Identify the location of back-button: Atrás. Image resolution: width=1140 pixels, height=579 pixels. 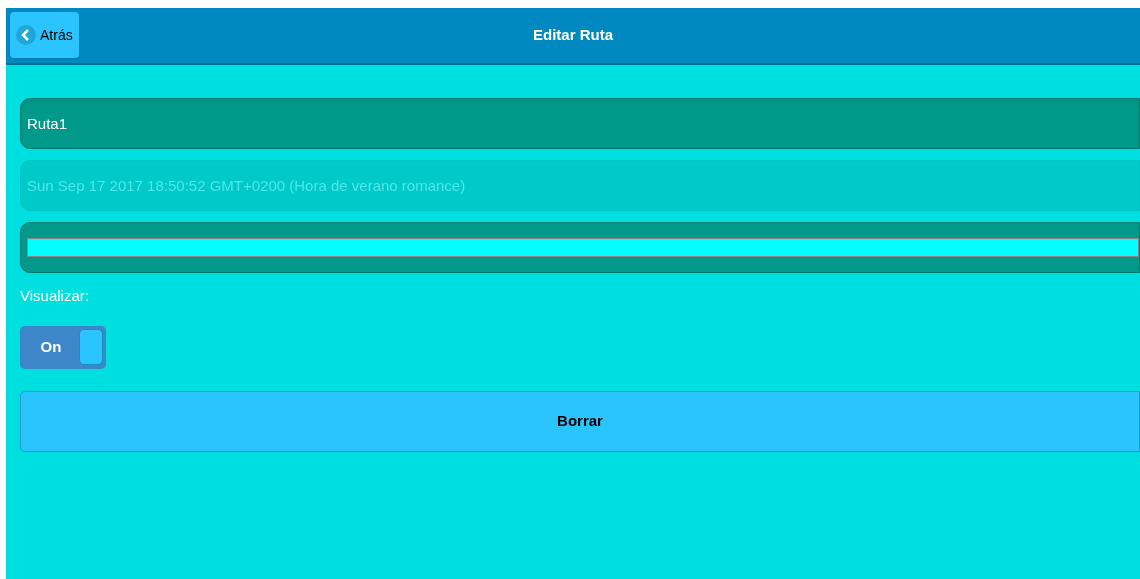
(44, 35).